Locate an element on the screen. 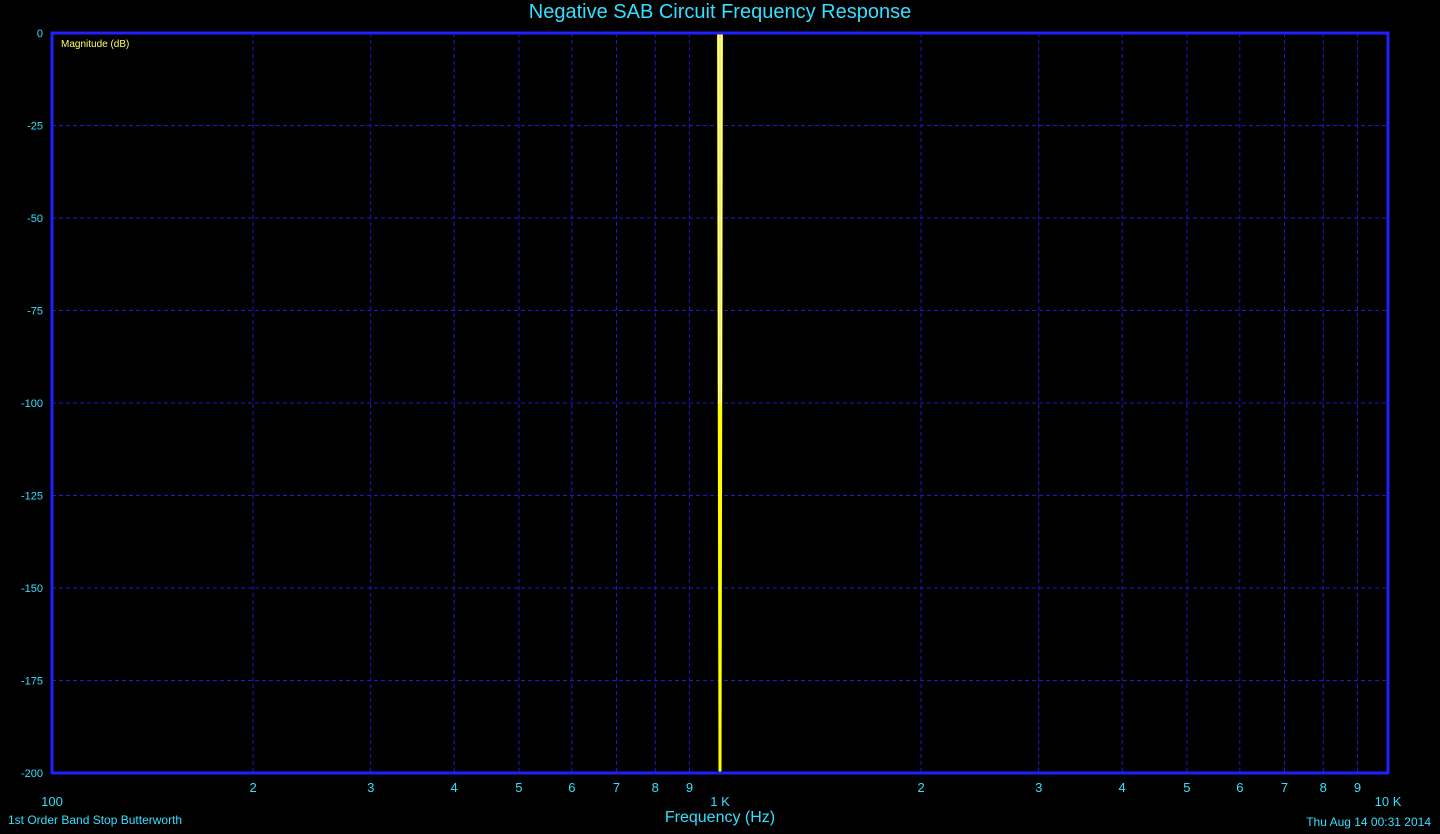  y-tick-label: 0 is located at coordinates (40, 34).